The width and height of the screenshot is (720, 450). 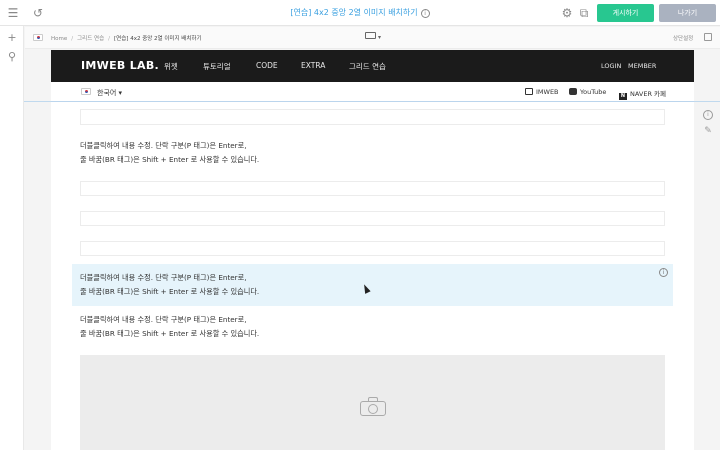 What do you see at coordinates (708, 131) in the screenshot?
I see `pin-icon: ✎` at bounding box center [708, 131].